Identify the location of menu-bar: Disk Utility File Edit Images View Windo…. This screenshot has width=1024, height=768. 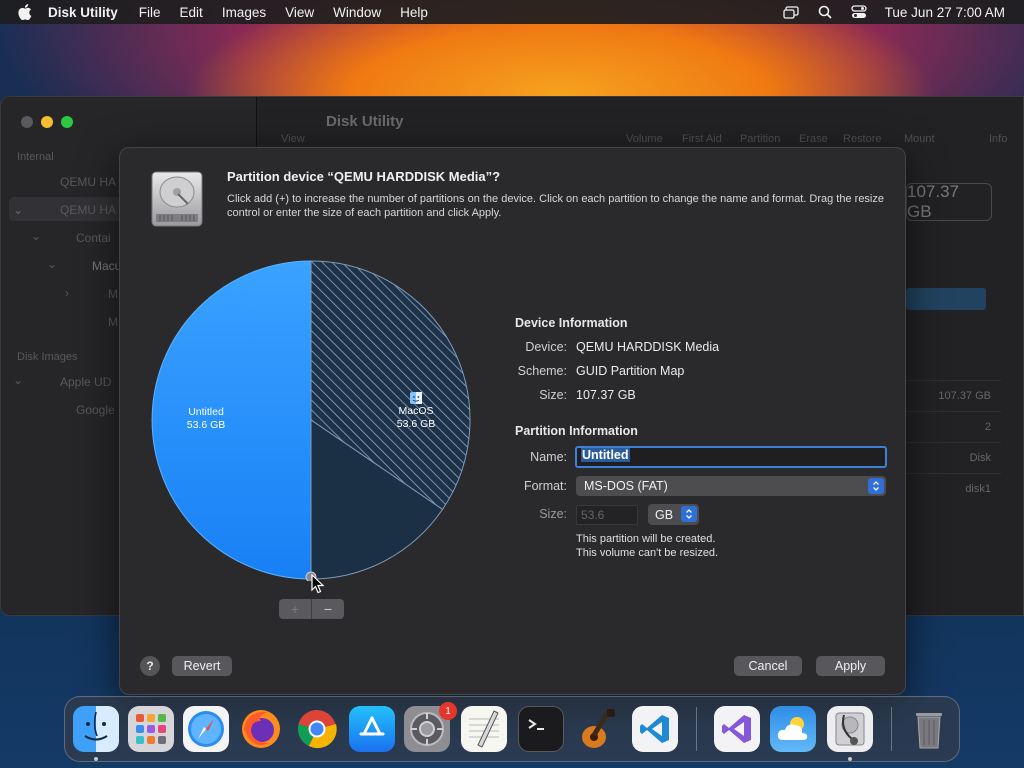
(512, 12).